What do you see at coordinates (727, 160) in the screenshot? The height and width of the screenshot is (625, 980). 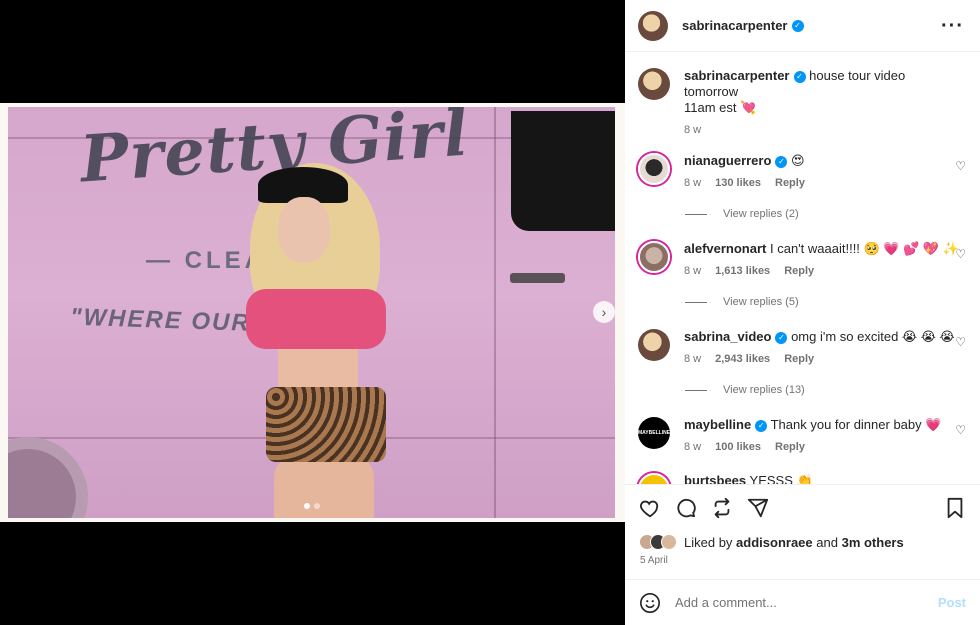 I see `comment-username: nianaguerrero` at bounding box center [727, 160].